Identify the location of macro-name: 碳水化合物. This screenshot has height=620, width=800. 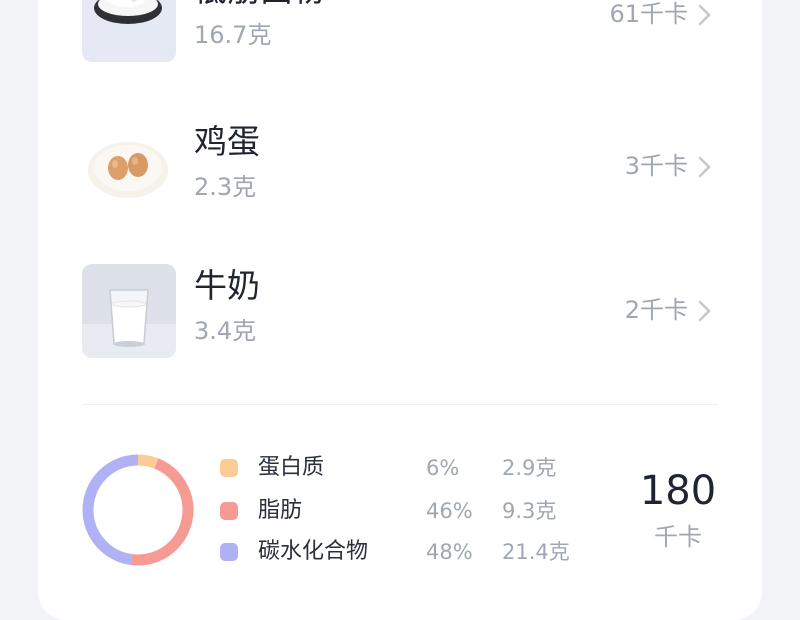
(313, 551).